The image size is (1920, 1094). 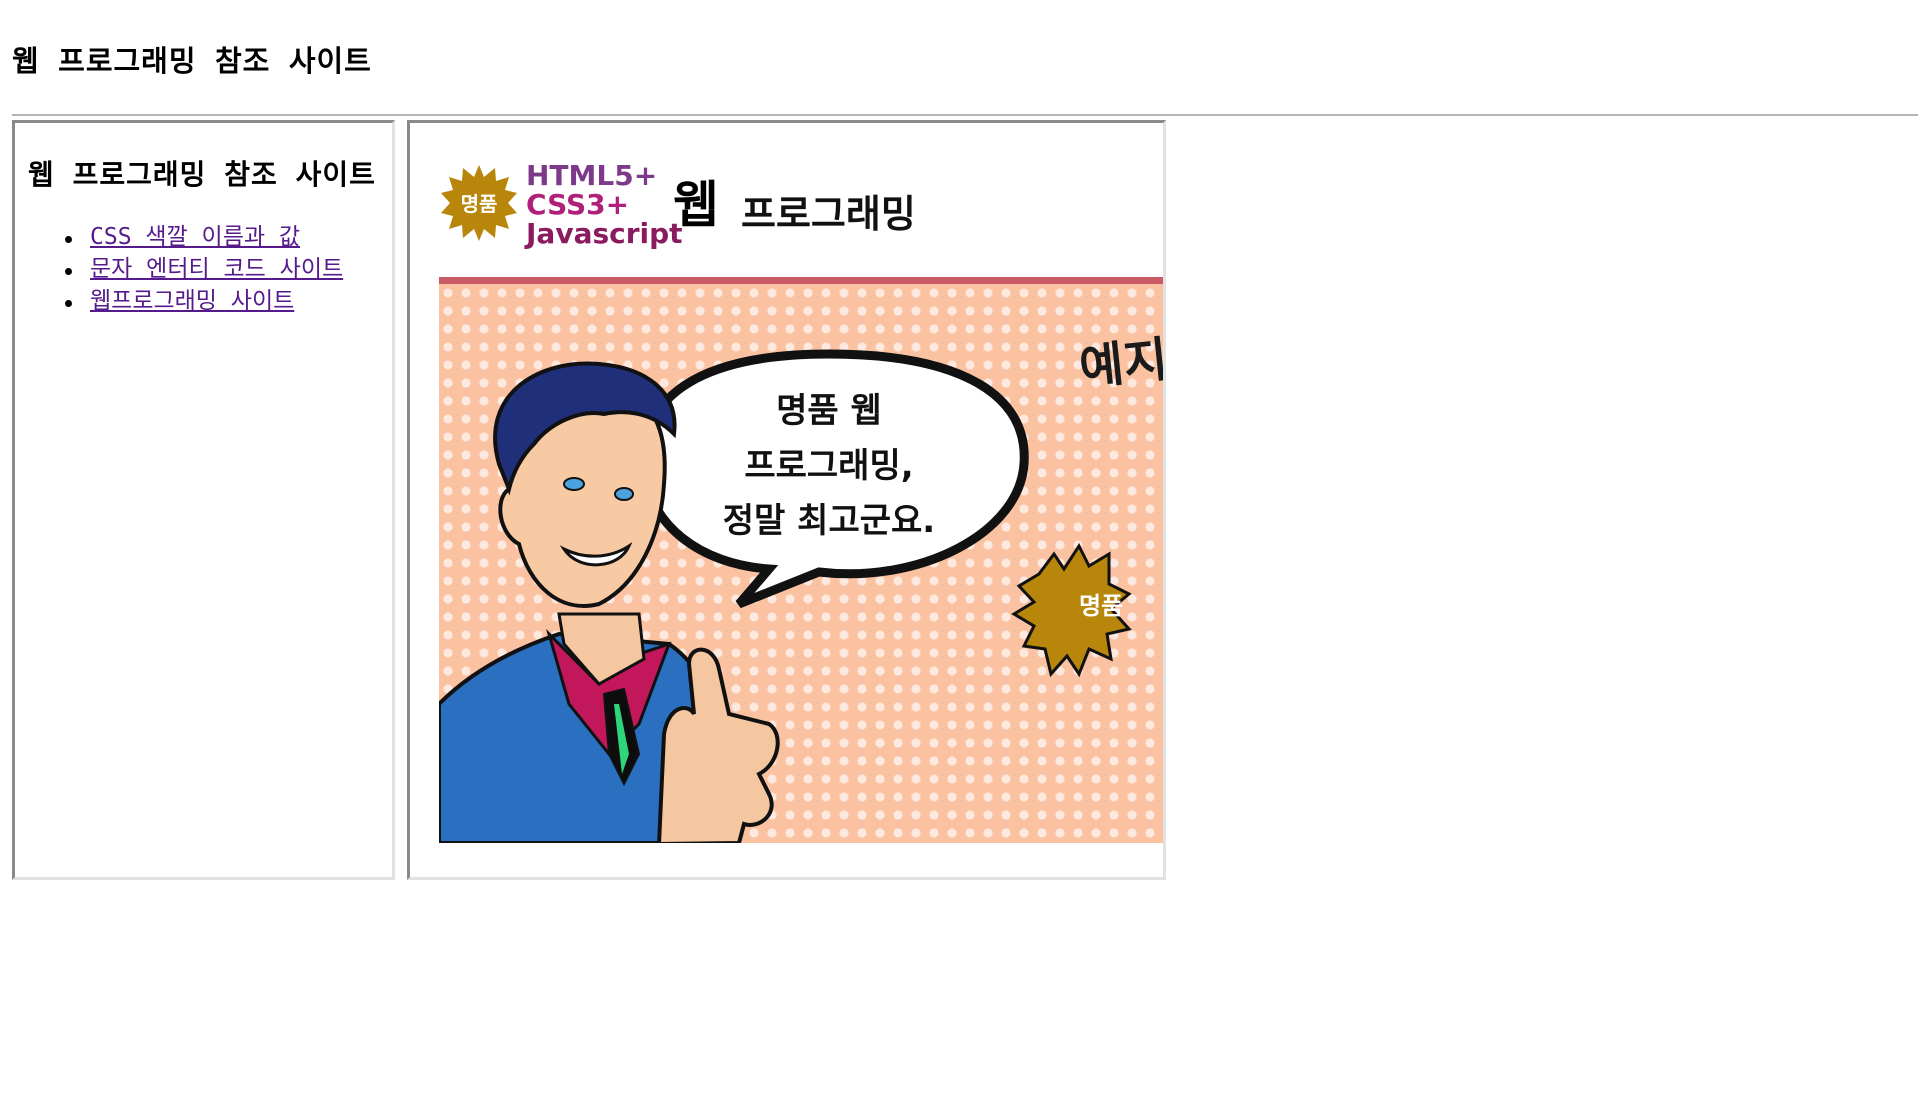 I want to click on side-badge-label: 명품, so click(x=1101, y=606).